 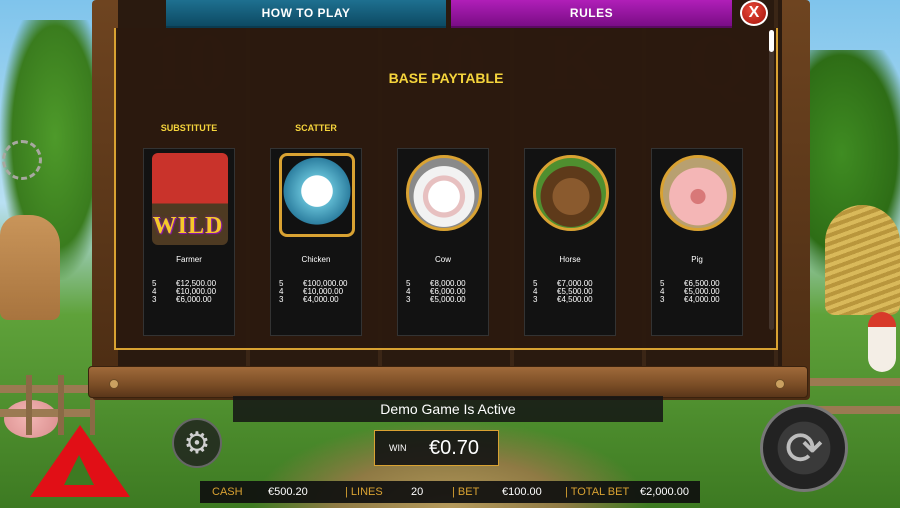 I want to click on windmill-icon, so click(x=22, y=160).